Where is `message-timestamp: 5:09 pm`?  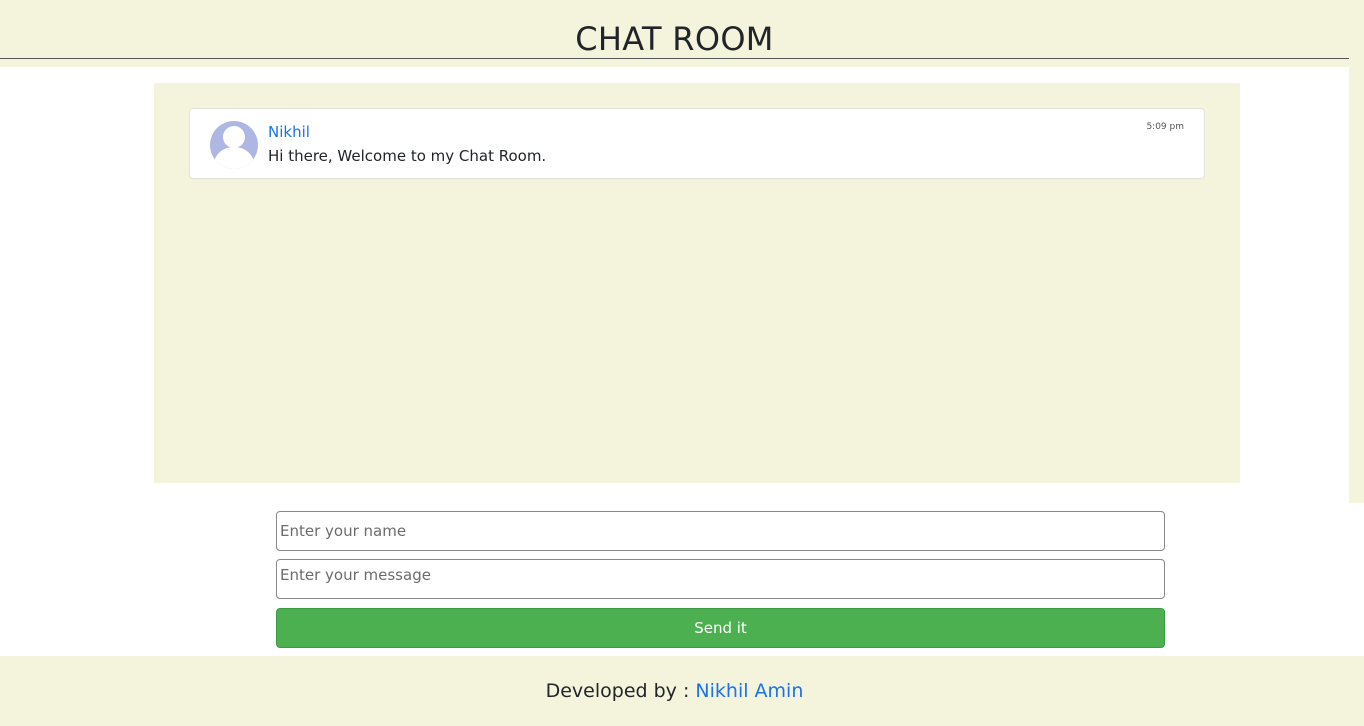
message-timestamp: 5:09 pm is located at coordinates (1165, 127).